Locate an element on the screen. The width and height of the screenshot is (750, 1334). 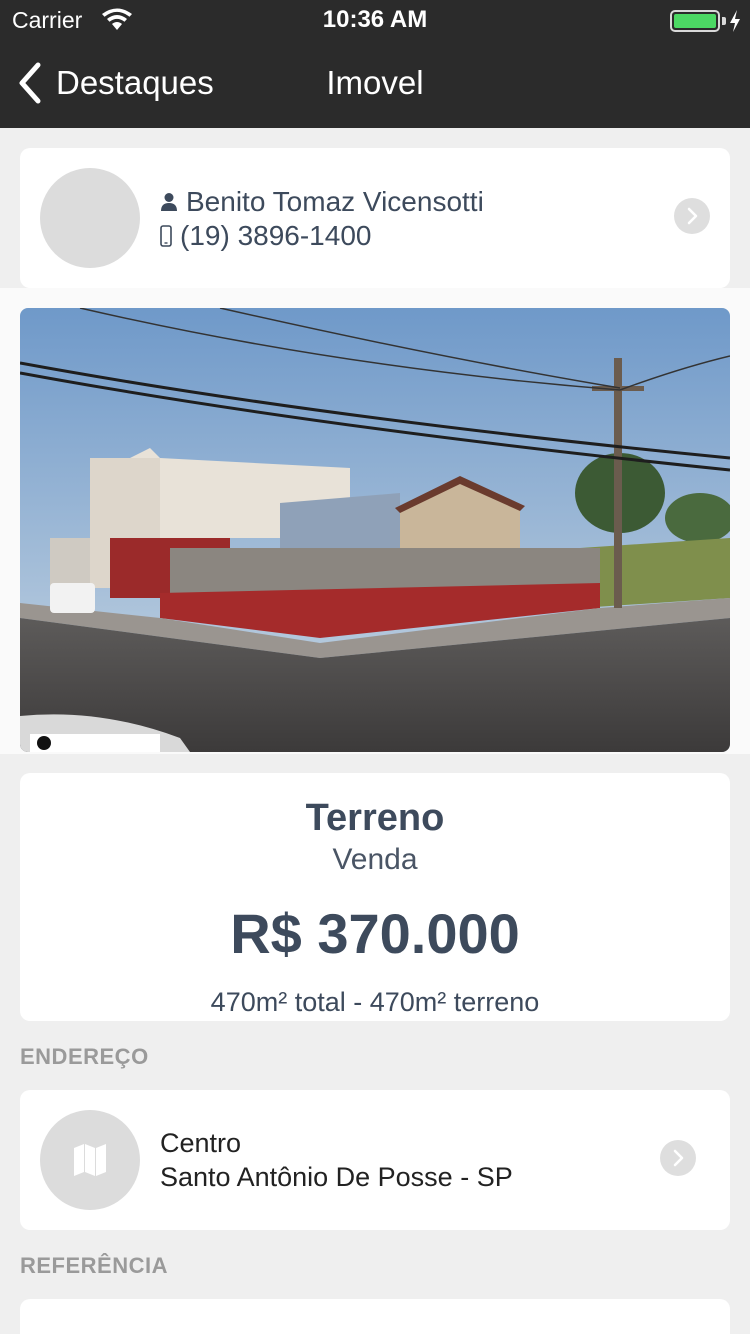
address-neighborhood: Centro is located at coordinates (201, 1143).